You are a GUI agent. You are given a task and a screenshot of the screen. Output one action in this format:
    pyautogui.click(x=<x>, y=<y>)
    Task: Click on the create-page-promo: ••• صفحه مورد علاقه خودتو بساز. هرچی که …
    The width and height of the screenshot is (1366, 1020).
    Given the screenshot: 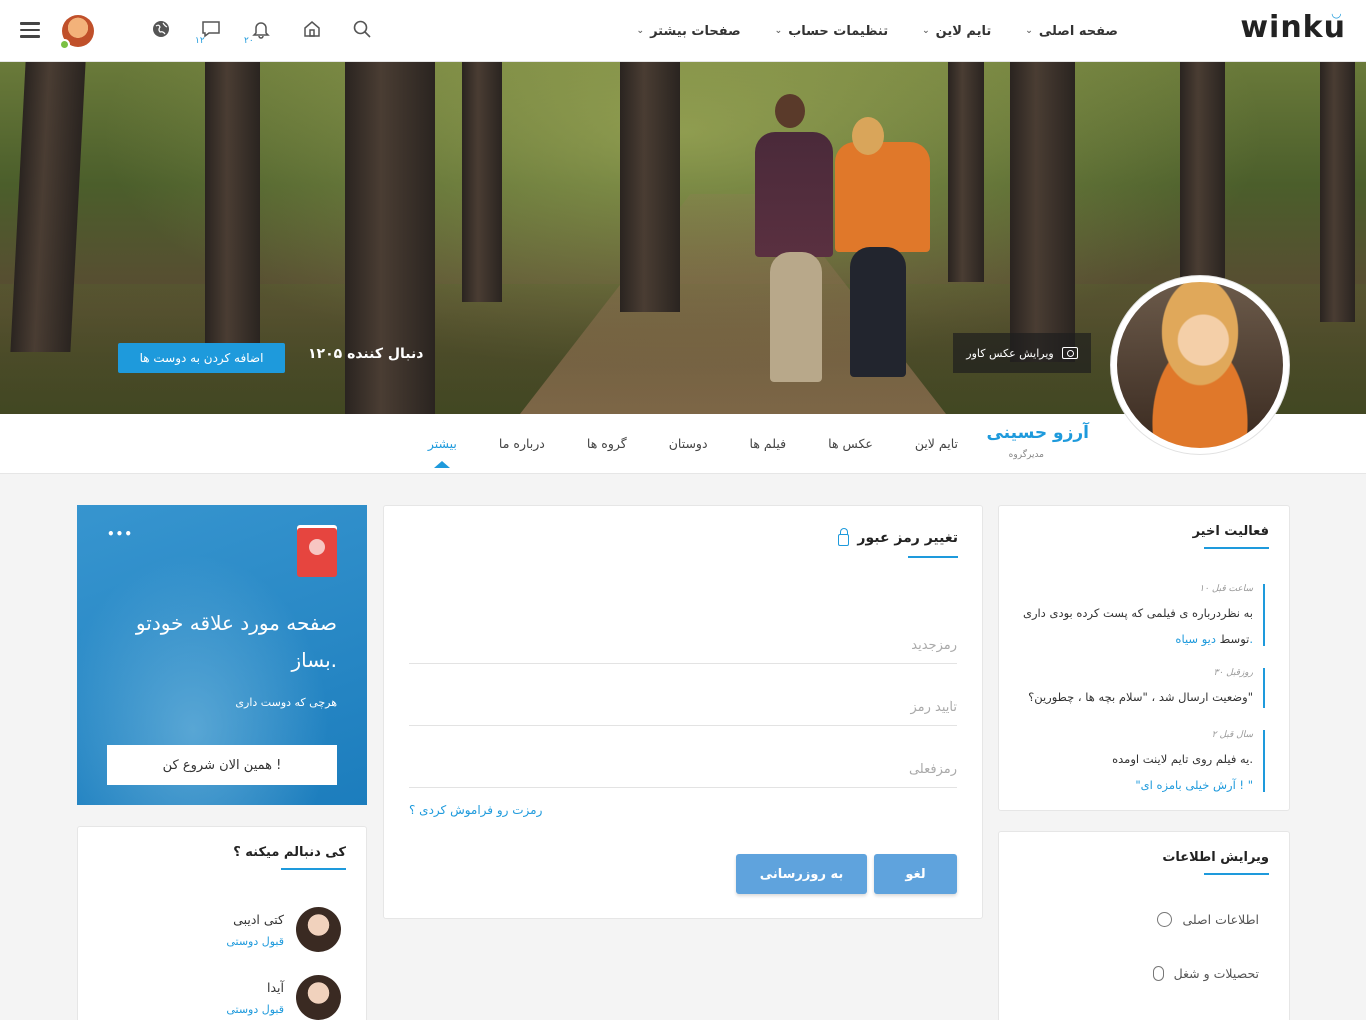 What is the action you would take?
    pyautogui.click(x=222, y=655)
    